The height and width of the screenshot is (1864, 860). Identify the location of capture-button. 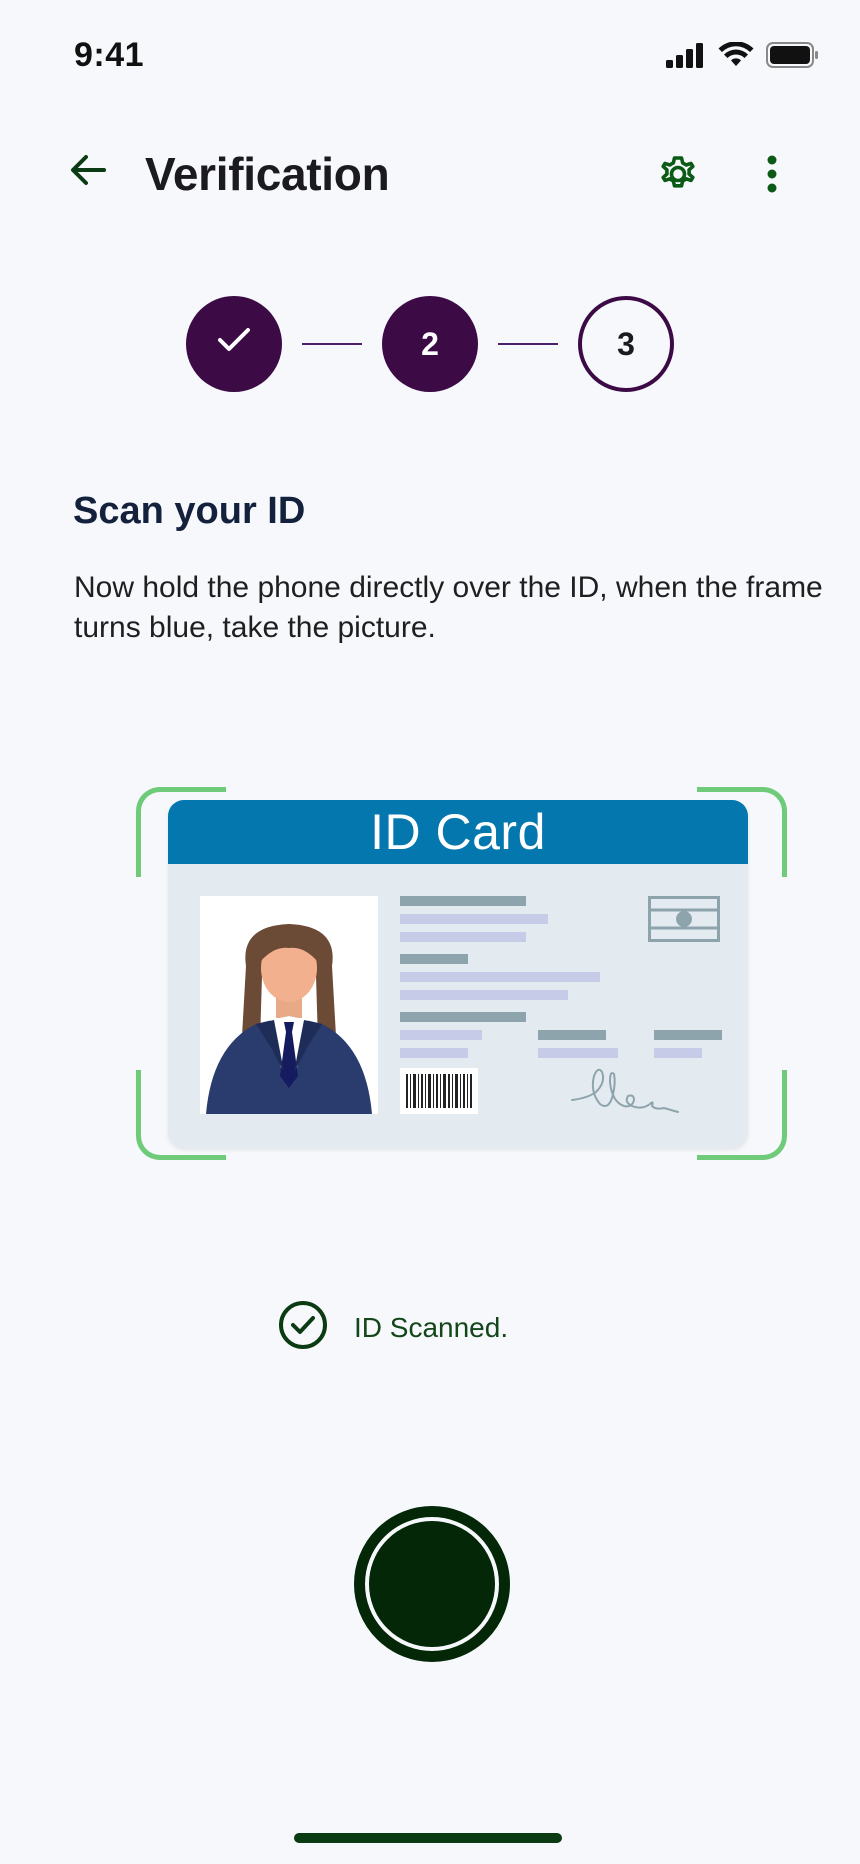
(432, 1584).